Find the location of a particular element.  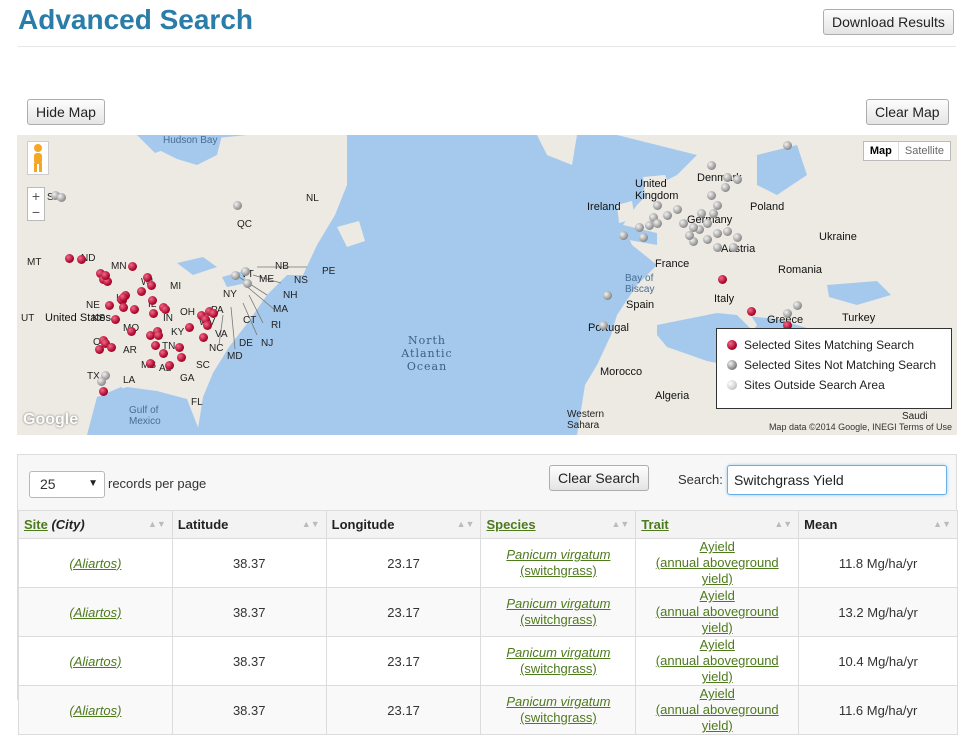

clear-map-button: Clear Map is located at coordinates (907, 112).